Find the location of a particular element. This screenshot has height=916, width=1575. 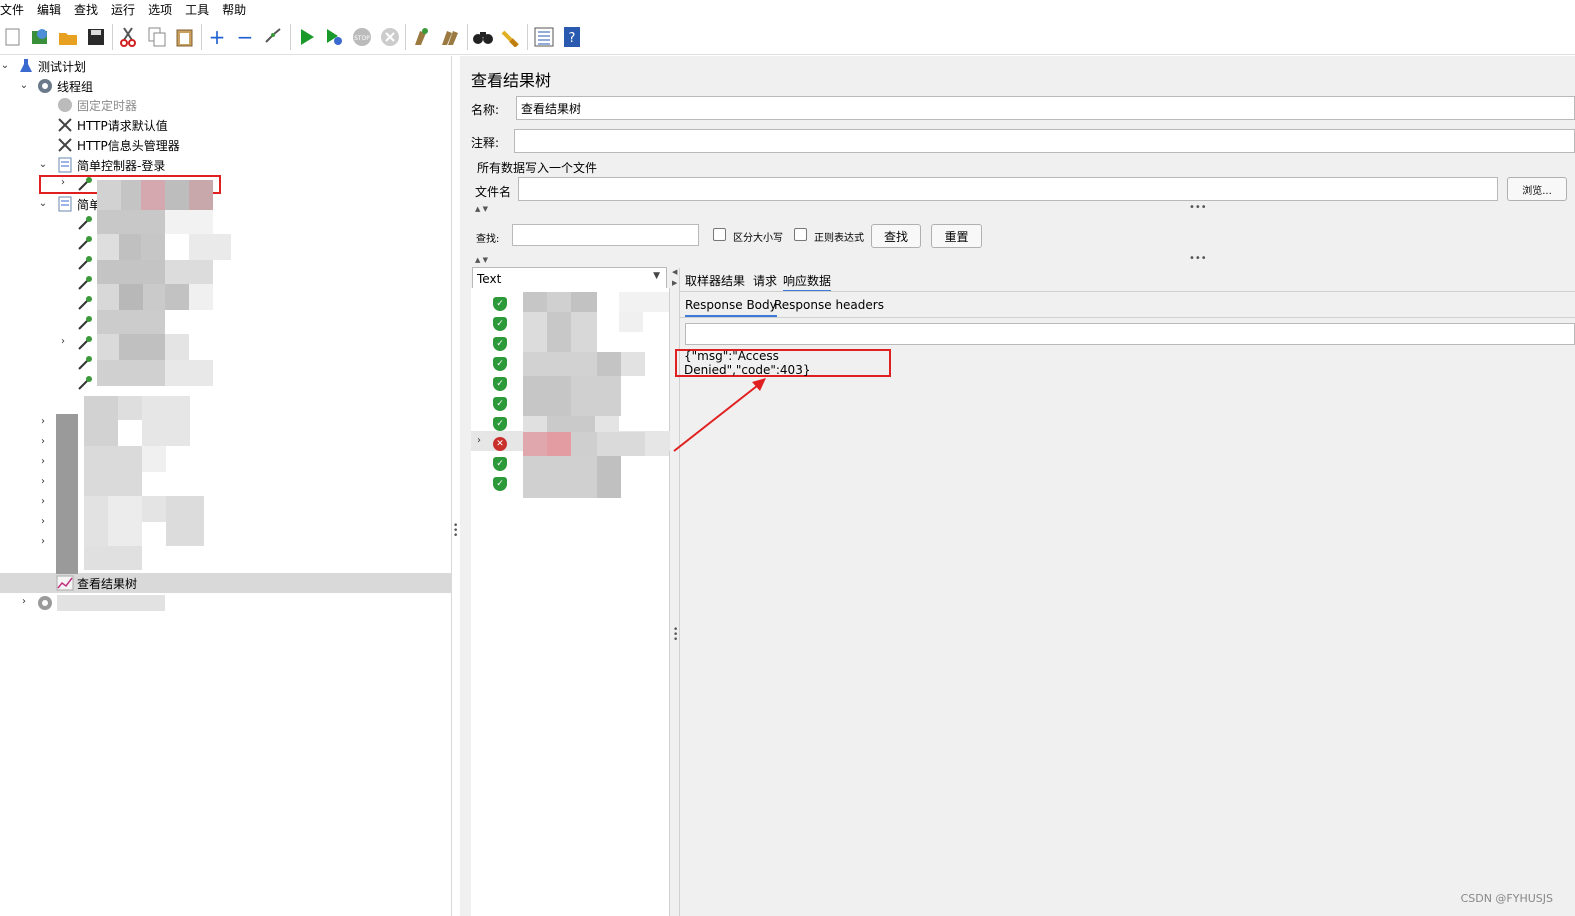

graph-icon is located at coordinates (65, 583).